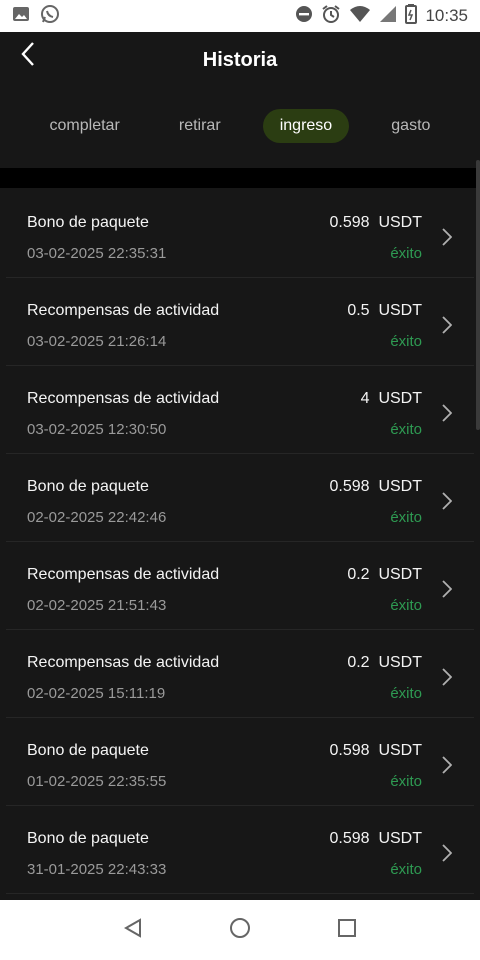  What do you see at coordinates (200, 126) in the screenshot?
I see `tab-retirar: retirar` at bounding box center [200, 126].